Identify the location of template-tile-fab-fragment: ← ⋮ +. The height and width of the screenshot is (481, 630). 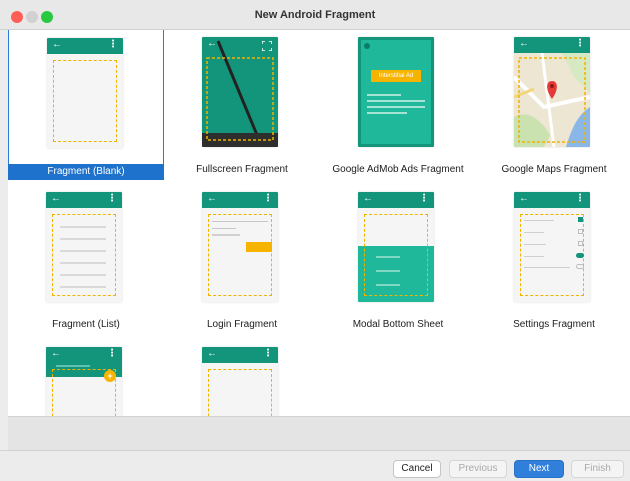
(86, 378).